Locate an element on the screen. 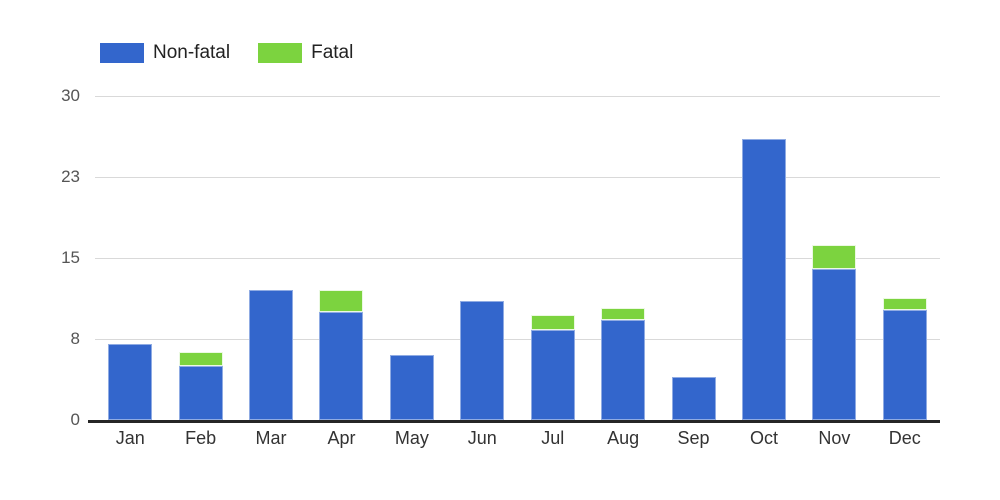  legend-label-fatal: Fatal is located at coordinates (332, 52).